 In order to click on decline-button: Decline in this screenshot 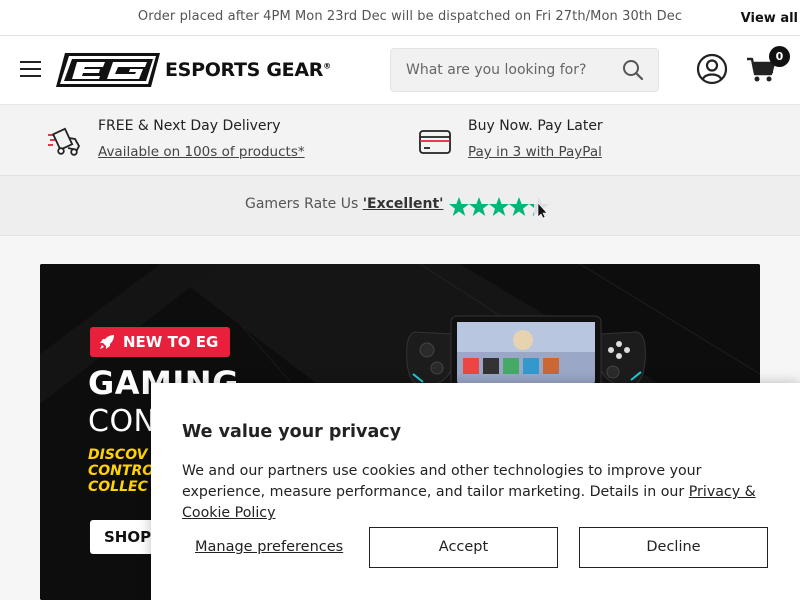, I will do `click(673, 547)`.